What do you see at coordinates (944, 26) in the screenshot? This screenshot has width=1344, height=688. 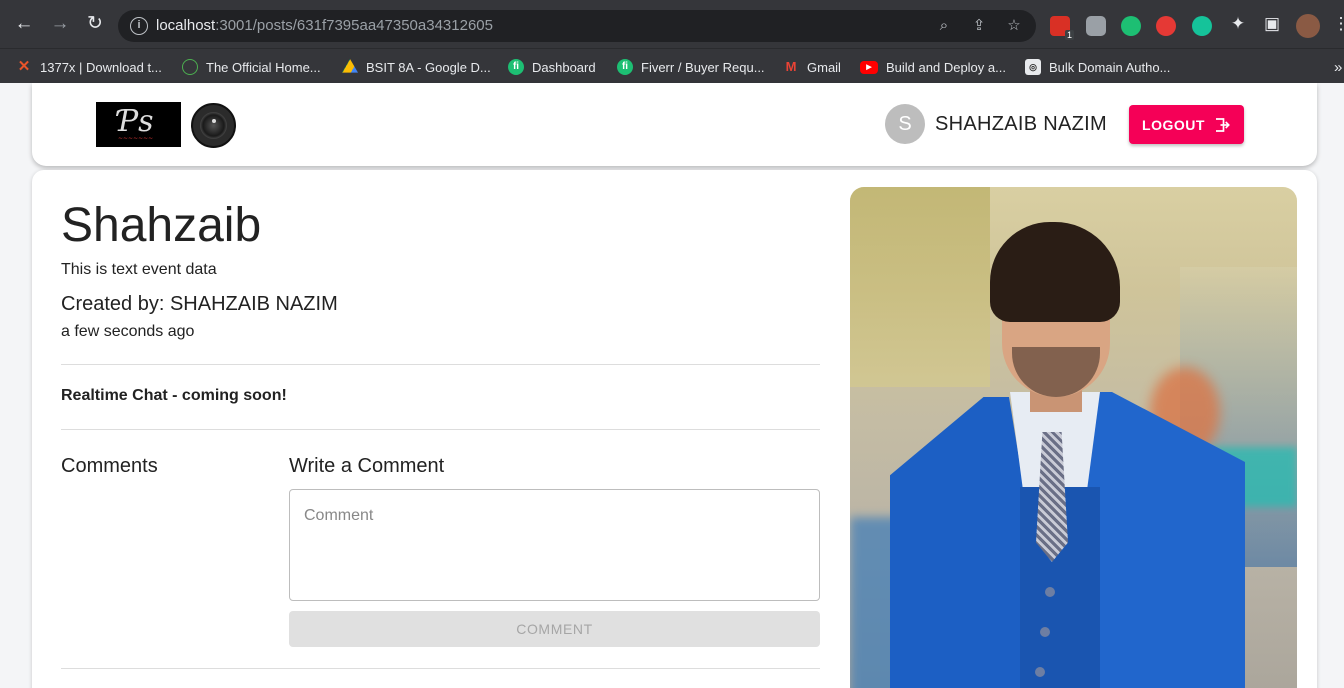 I see `zoom-icon: ⌕` at bounding box center [944, 26].